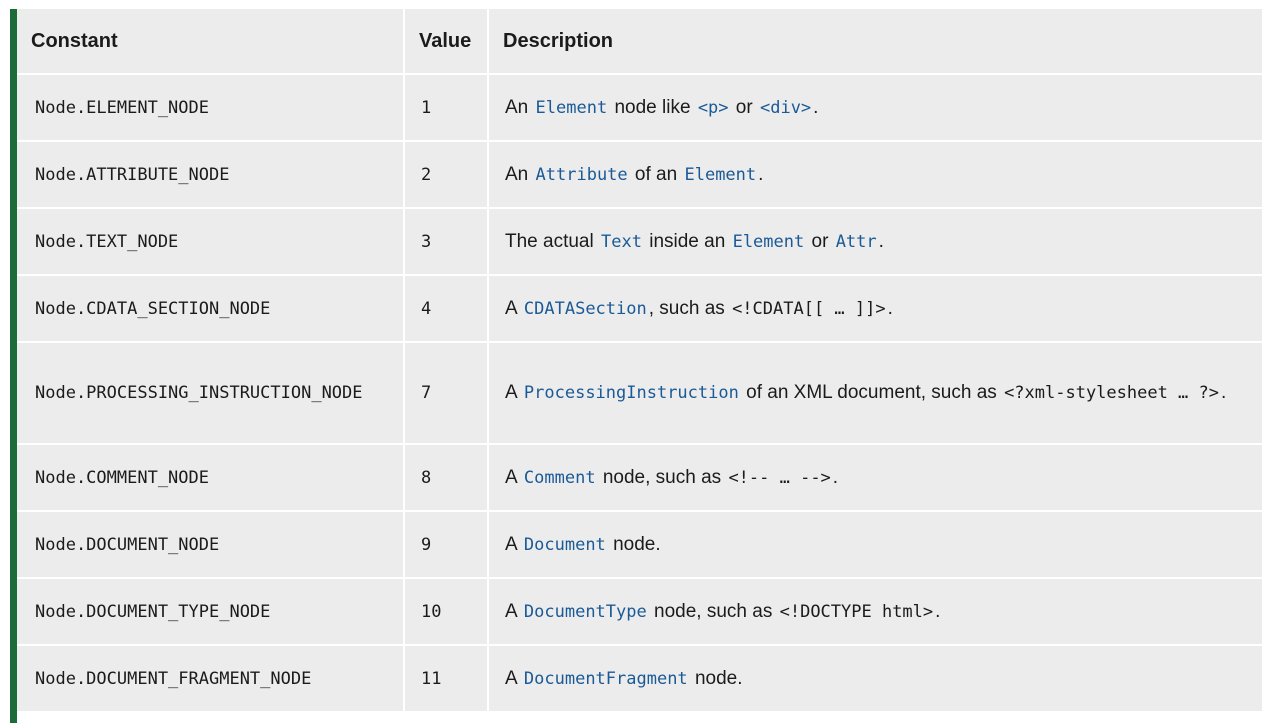 The width and height of the screenshot is (1272, 723). What do you see at coordinates (565, 545) in the screenshot?
I see `code-link: Document` at bounding box center [565, 545].